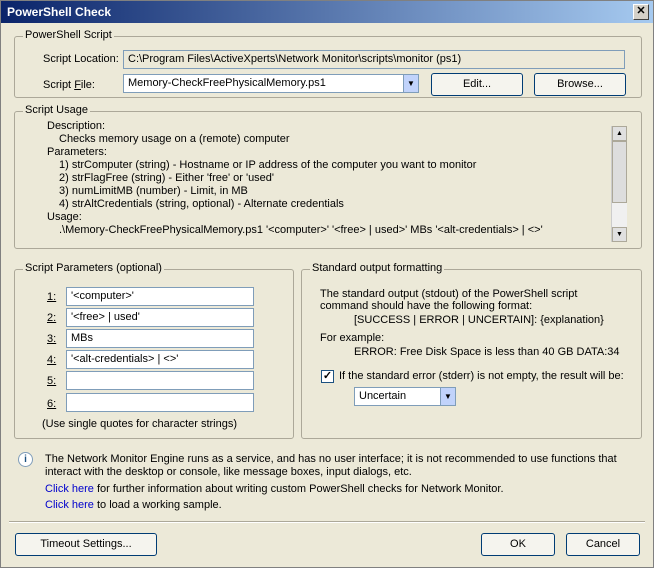  What do you see at coordinates (52, 404) in the screenshot?
I see `param-label-6: 6:` at bounding box center [52, 404].